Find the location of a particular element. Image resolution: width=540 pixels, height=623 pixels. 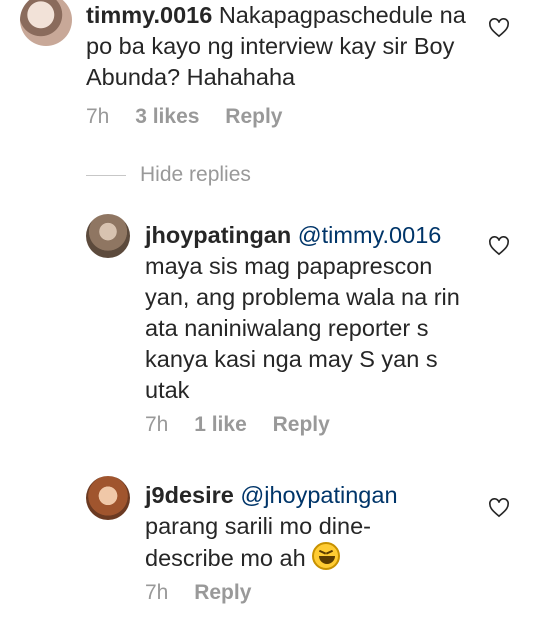

hide-replies-label: Hide replies is located at coordinates (195, 175).